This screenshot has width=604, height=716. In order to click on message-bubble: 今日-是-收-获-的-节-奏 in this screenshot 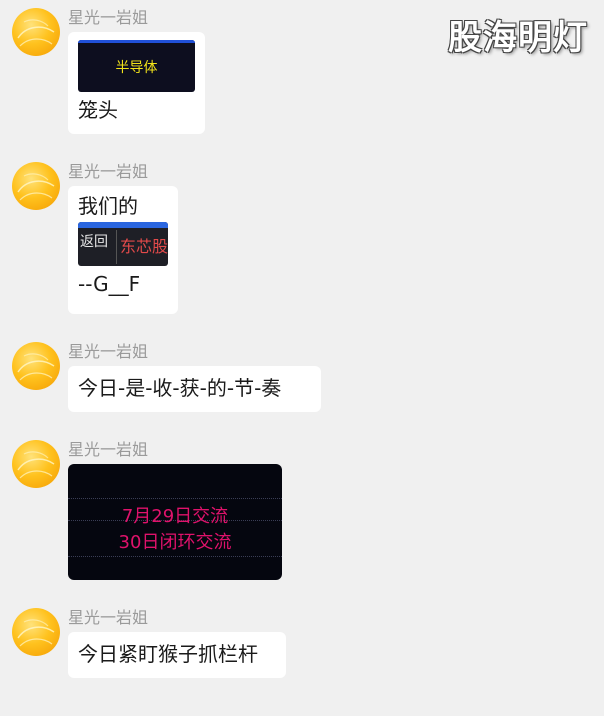, I will do `click(194, 389)`.